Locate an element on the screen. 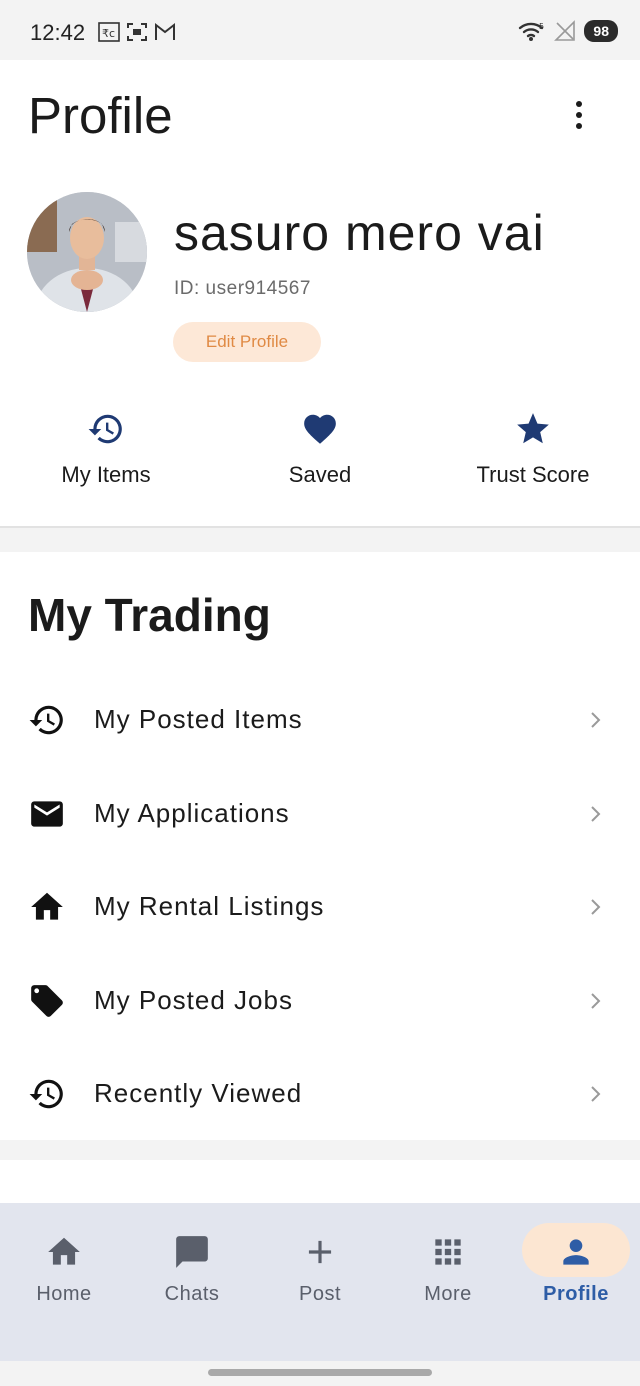 Image resolution: width=640 pixels, height=1386 pixels. gesture-bar is located at coordinates (320, 1373).